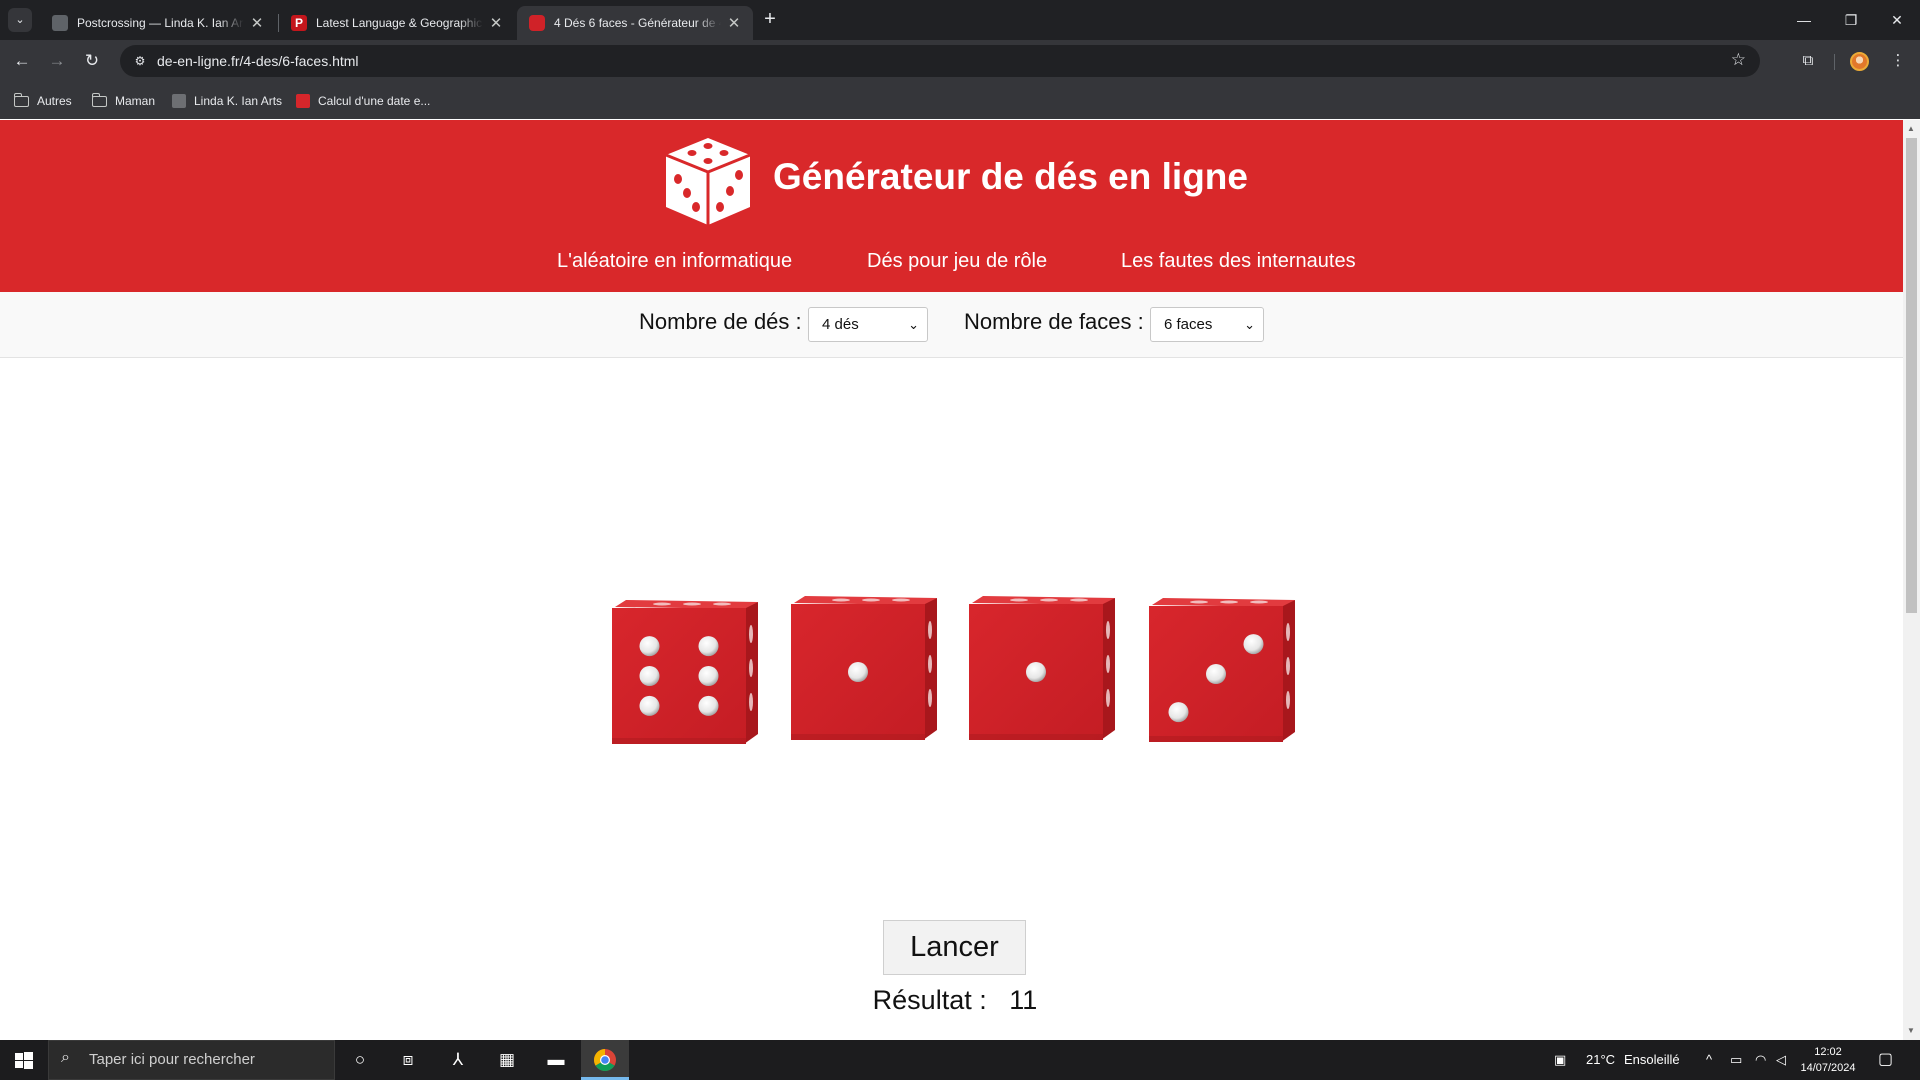  I want to click on volume-icon: ◁, so click(1781, 1060).